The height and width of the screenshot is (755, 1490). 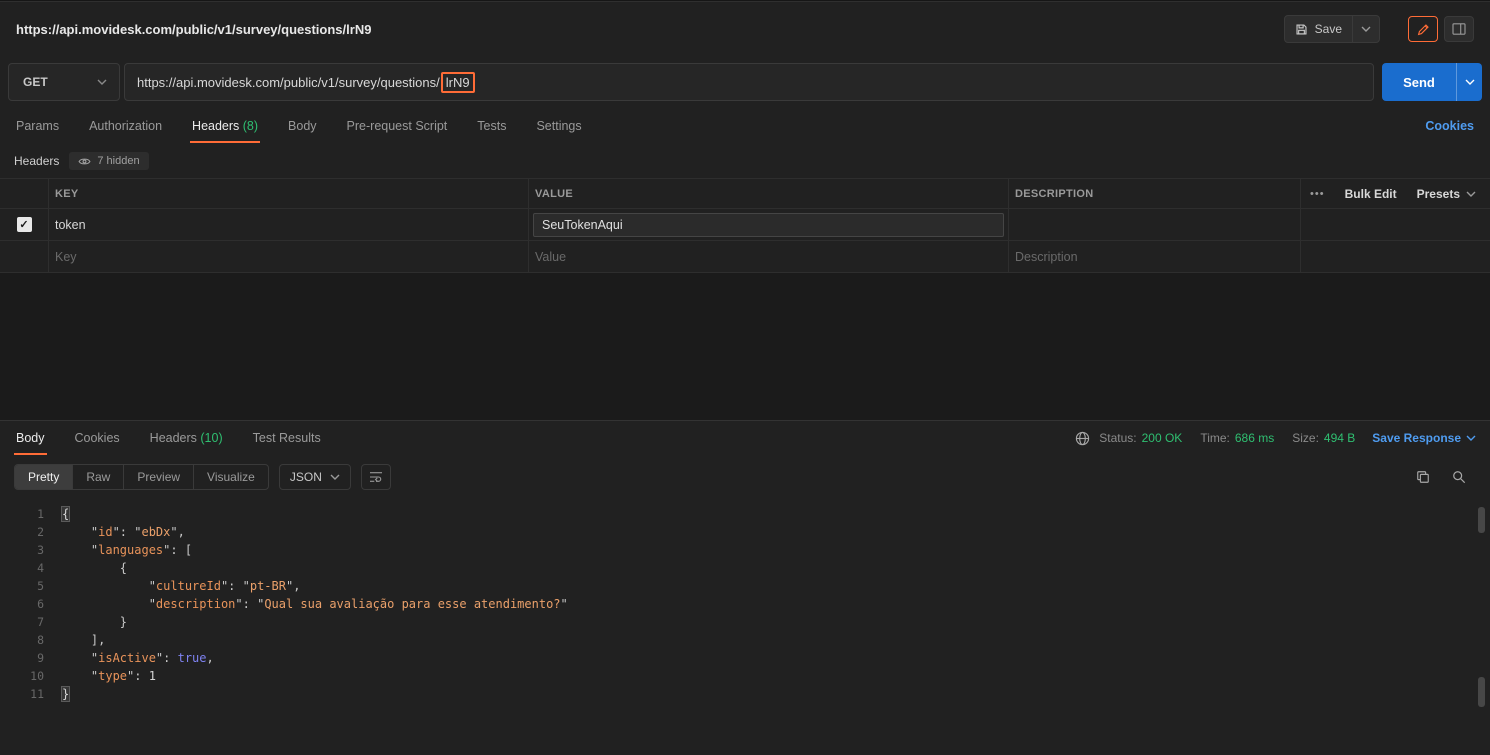 What do you see at coordinates (97, 477) in the screenshot?
I see `view-tab-raw: Raw` at bounding box center [97, 477].